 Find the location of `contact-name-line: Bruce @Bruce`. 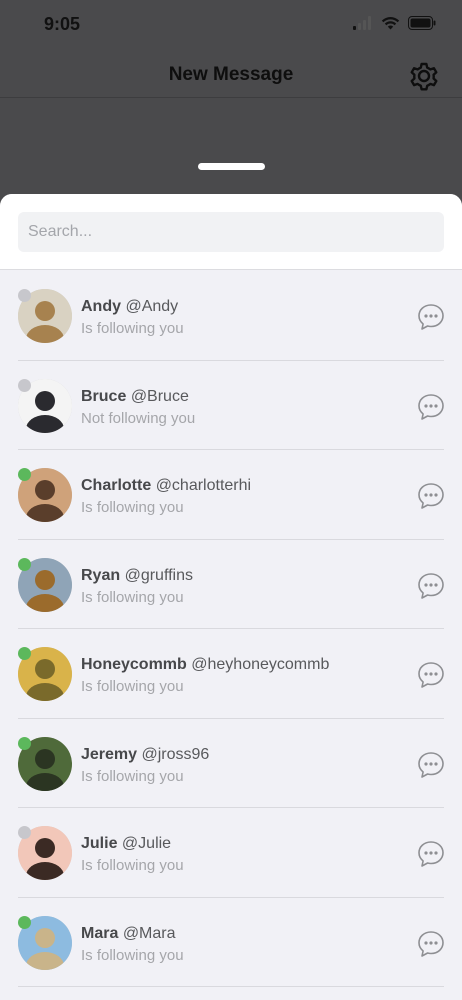

contact-name-line: Bruce @Bruce is located at coordinates (135, 397).